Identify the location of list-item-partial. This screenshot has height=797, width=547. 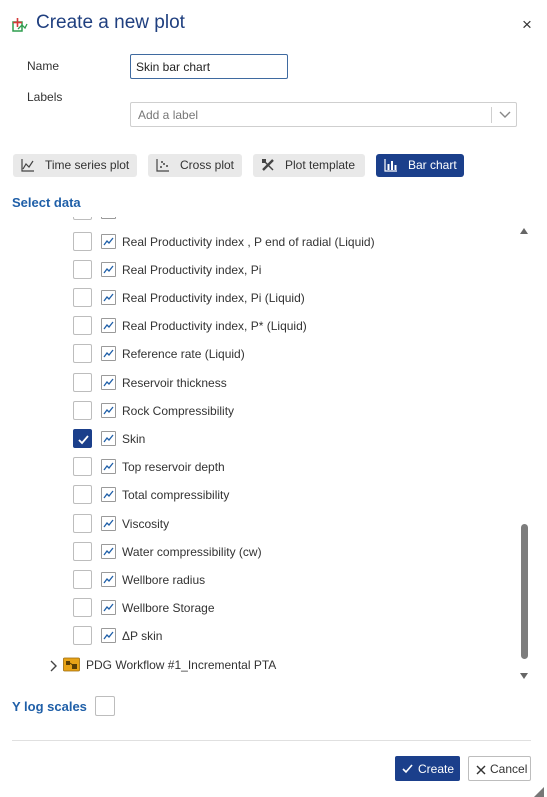
(264, 218).